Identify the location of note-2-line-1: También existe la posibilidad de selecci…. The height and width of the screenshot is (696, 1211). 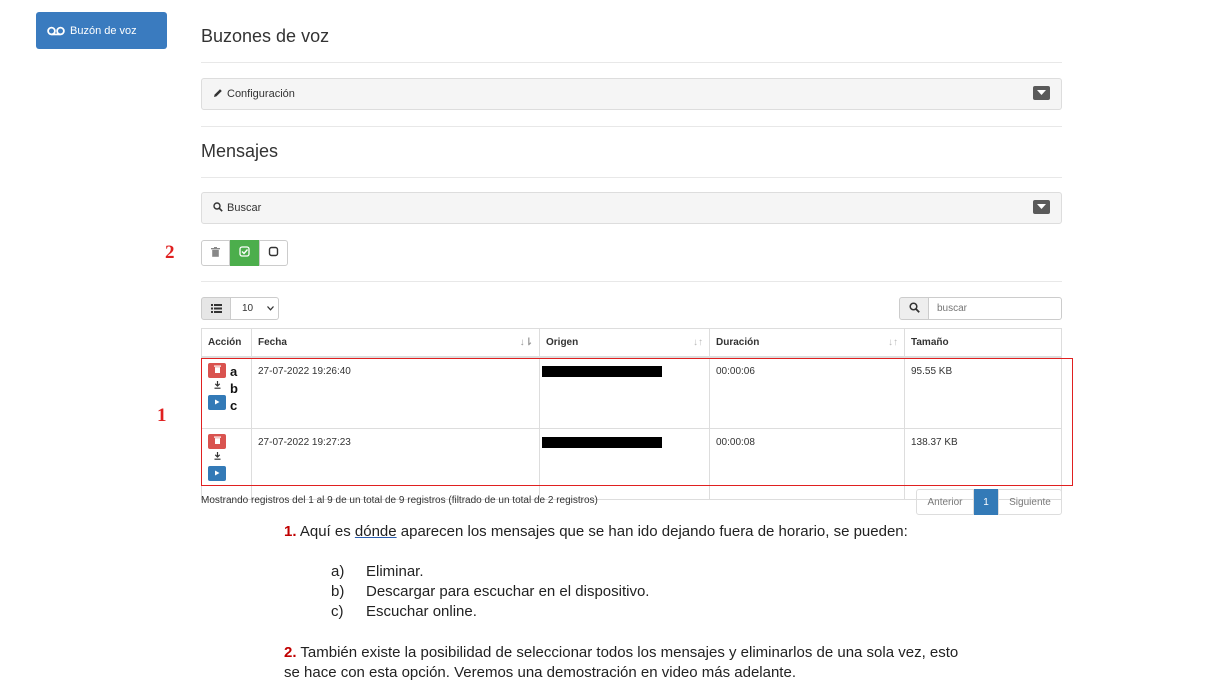
(627, 652).